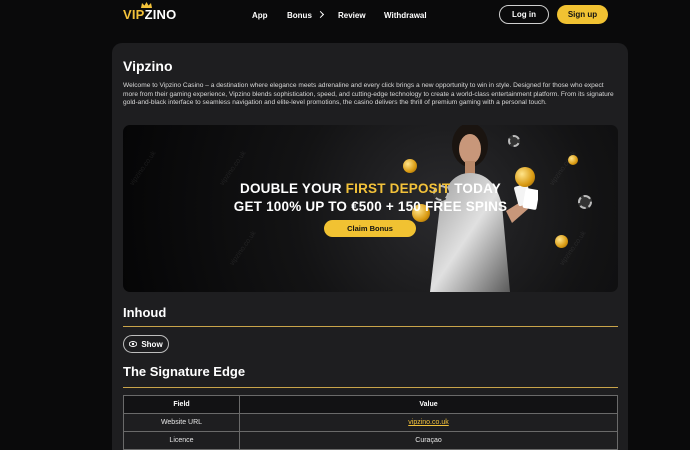 The image size is (690, 450). What do you see at coordinates (148, 66) in the screenshot?
I see `page-title: Vipzino` at bounding box center [148, 66].